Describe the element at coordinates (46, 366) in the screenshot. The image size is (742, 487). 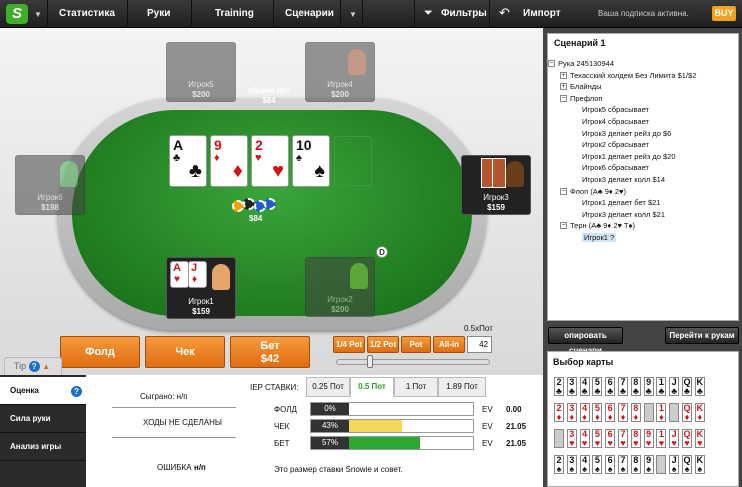
I see `chevron-up-icon: ▲` at that location.